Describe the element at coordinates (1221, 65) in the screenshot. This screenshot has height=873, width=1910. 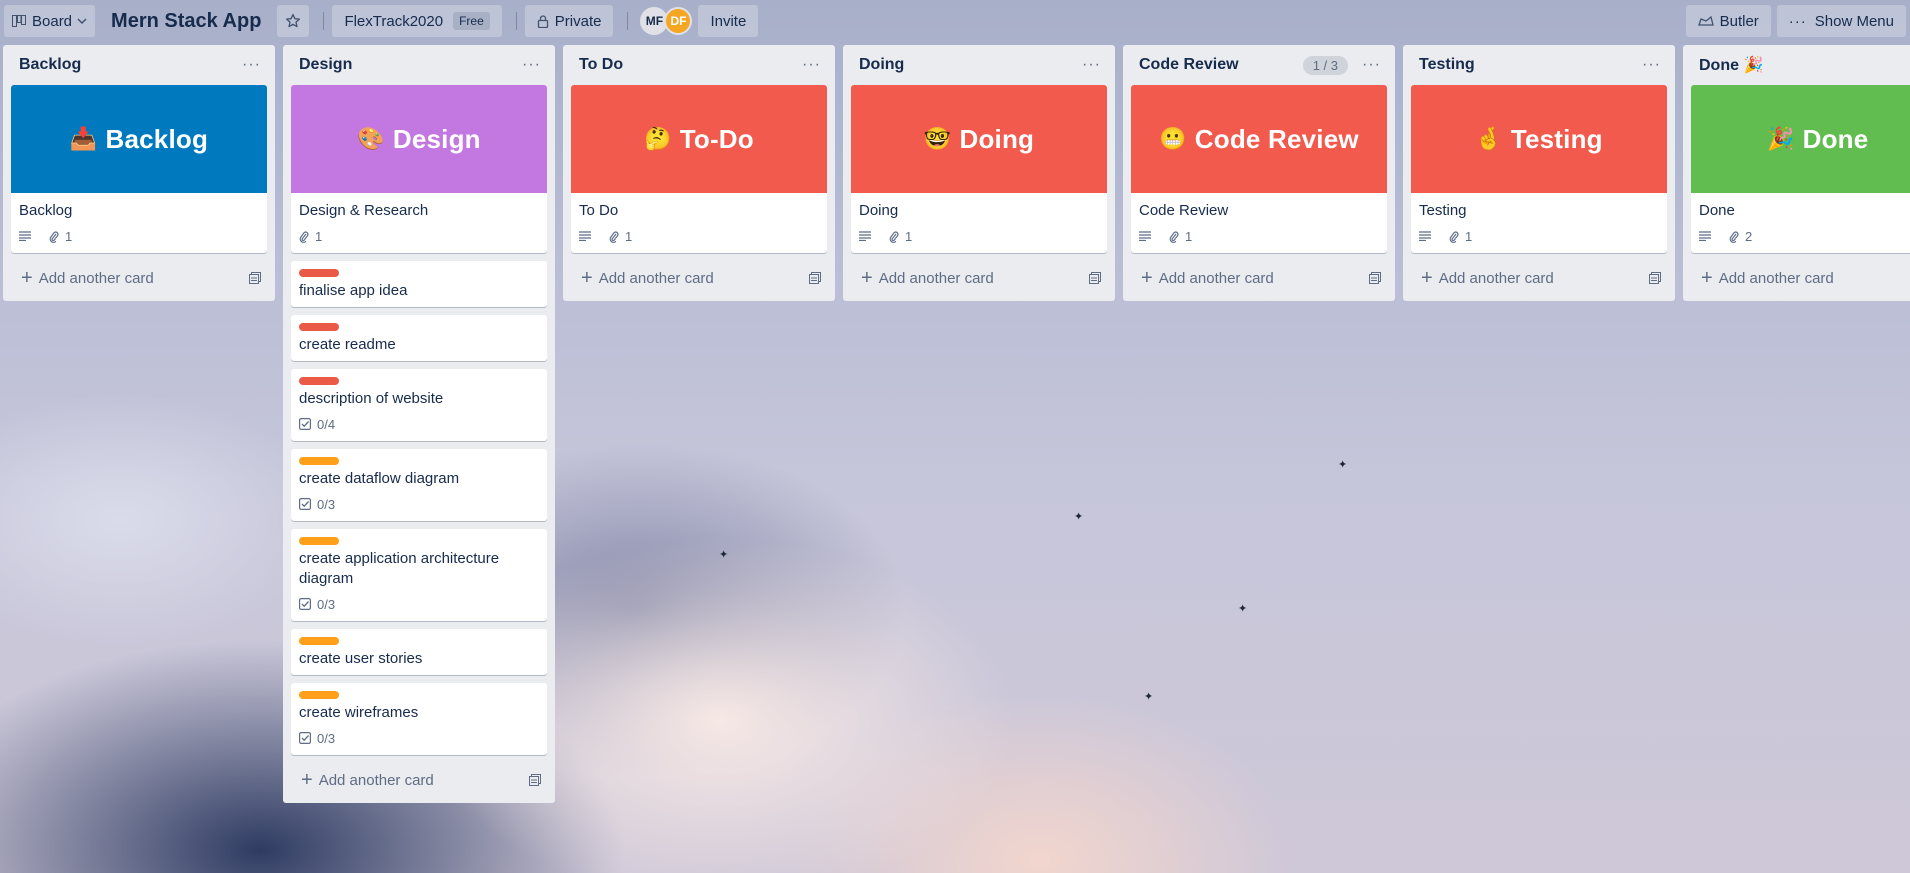
I see `list-title: Code Review` at that location.